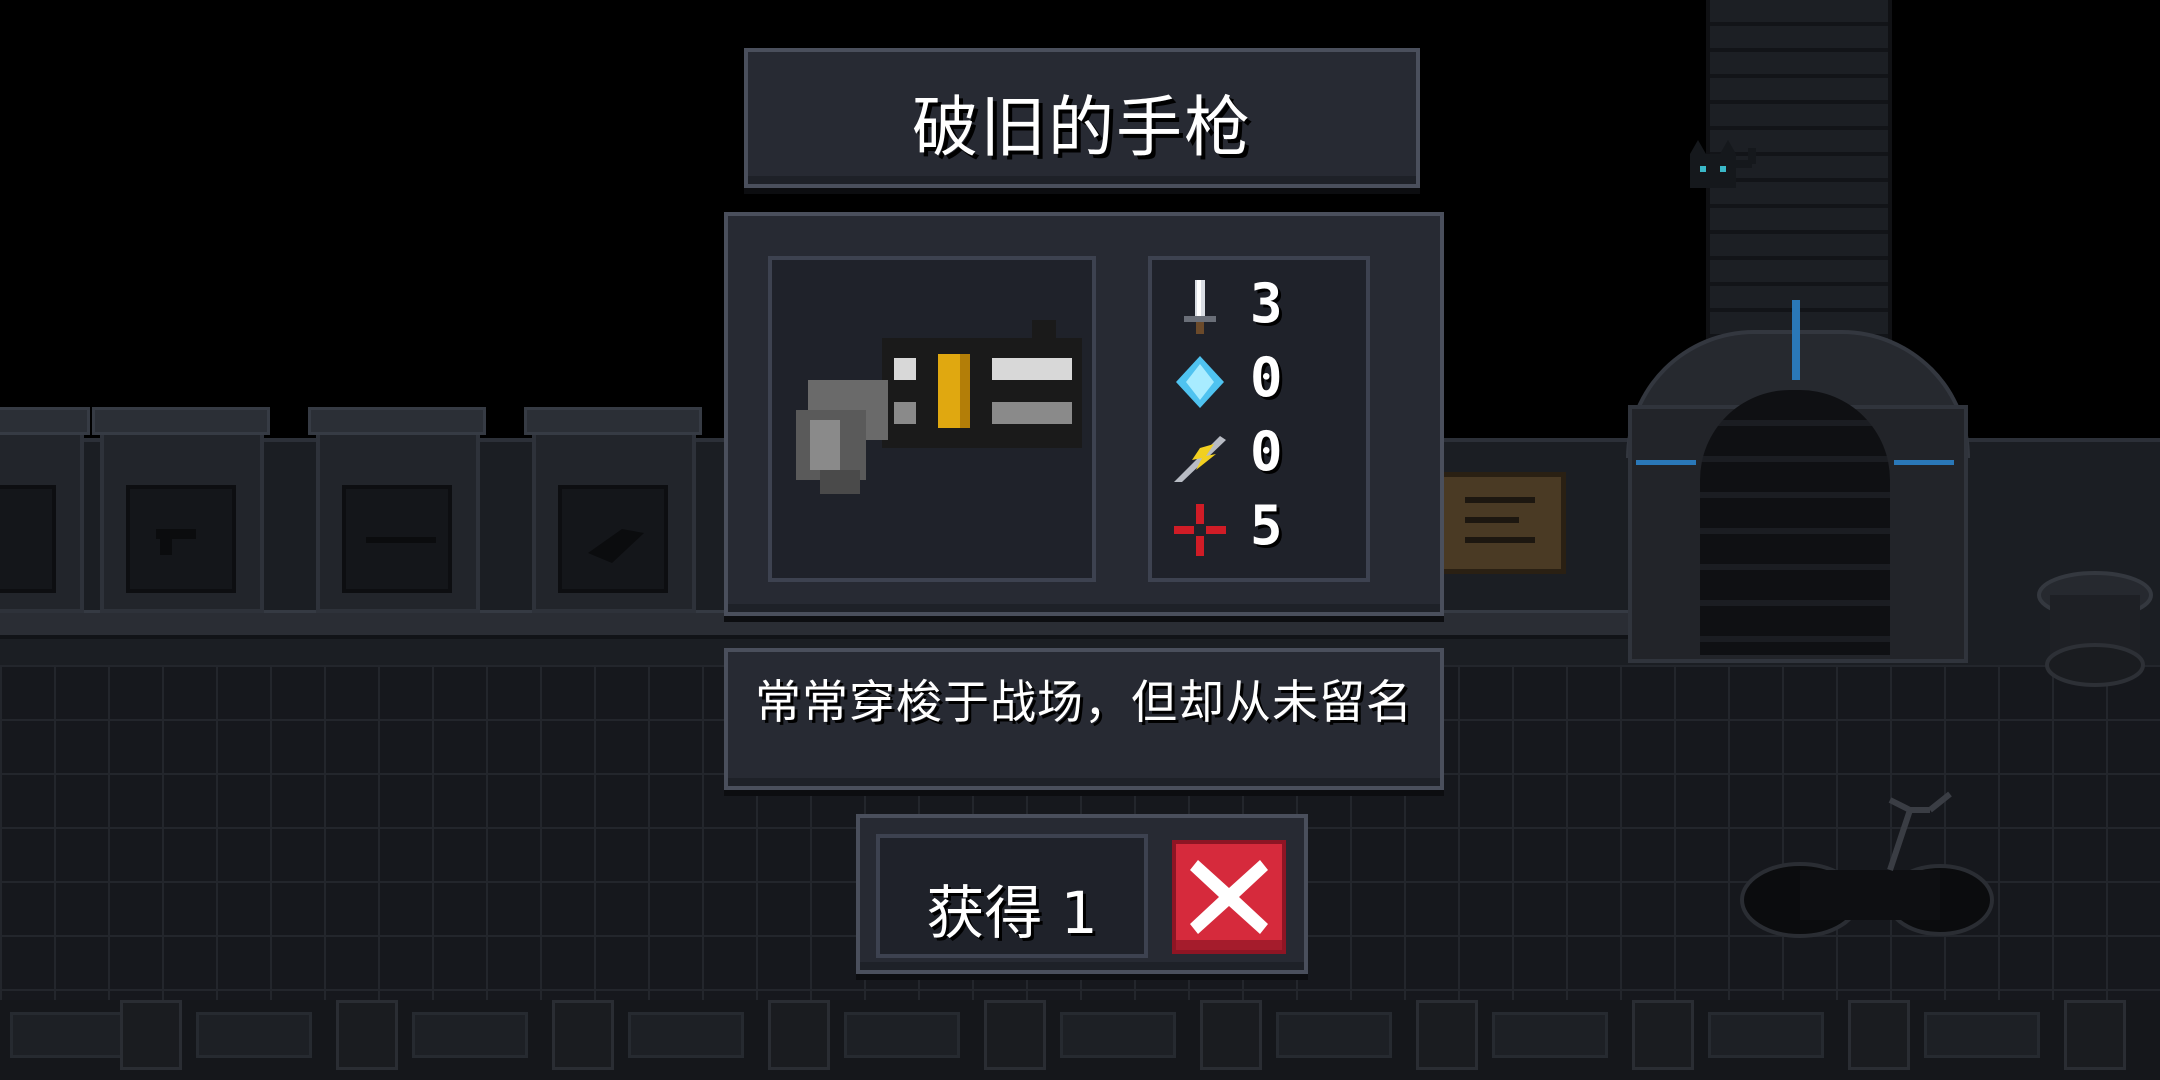 Image resolution: width=2160 pixels, height=1080 pixels. Describe the element at coordinates (616, 546) in the screenshot. I see `blade-silhouette-icon` at that location.